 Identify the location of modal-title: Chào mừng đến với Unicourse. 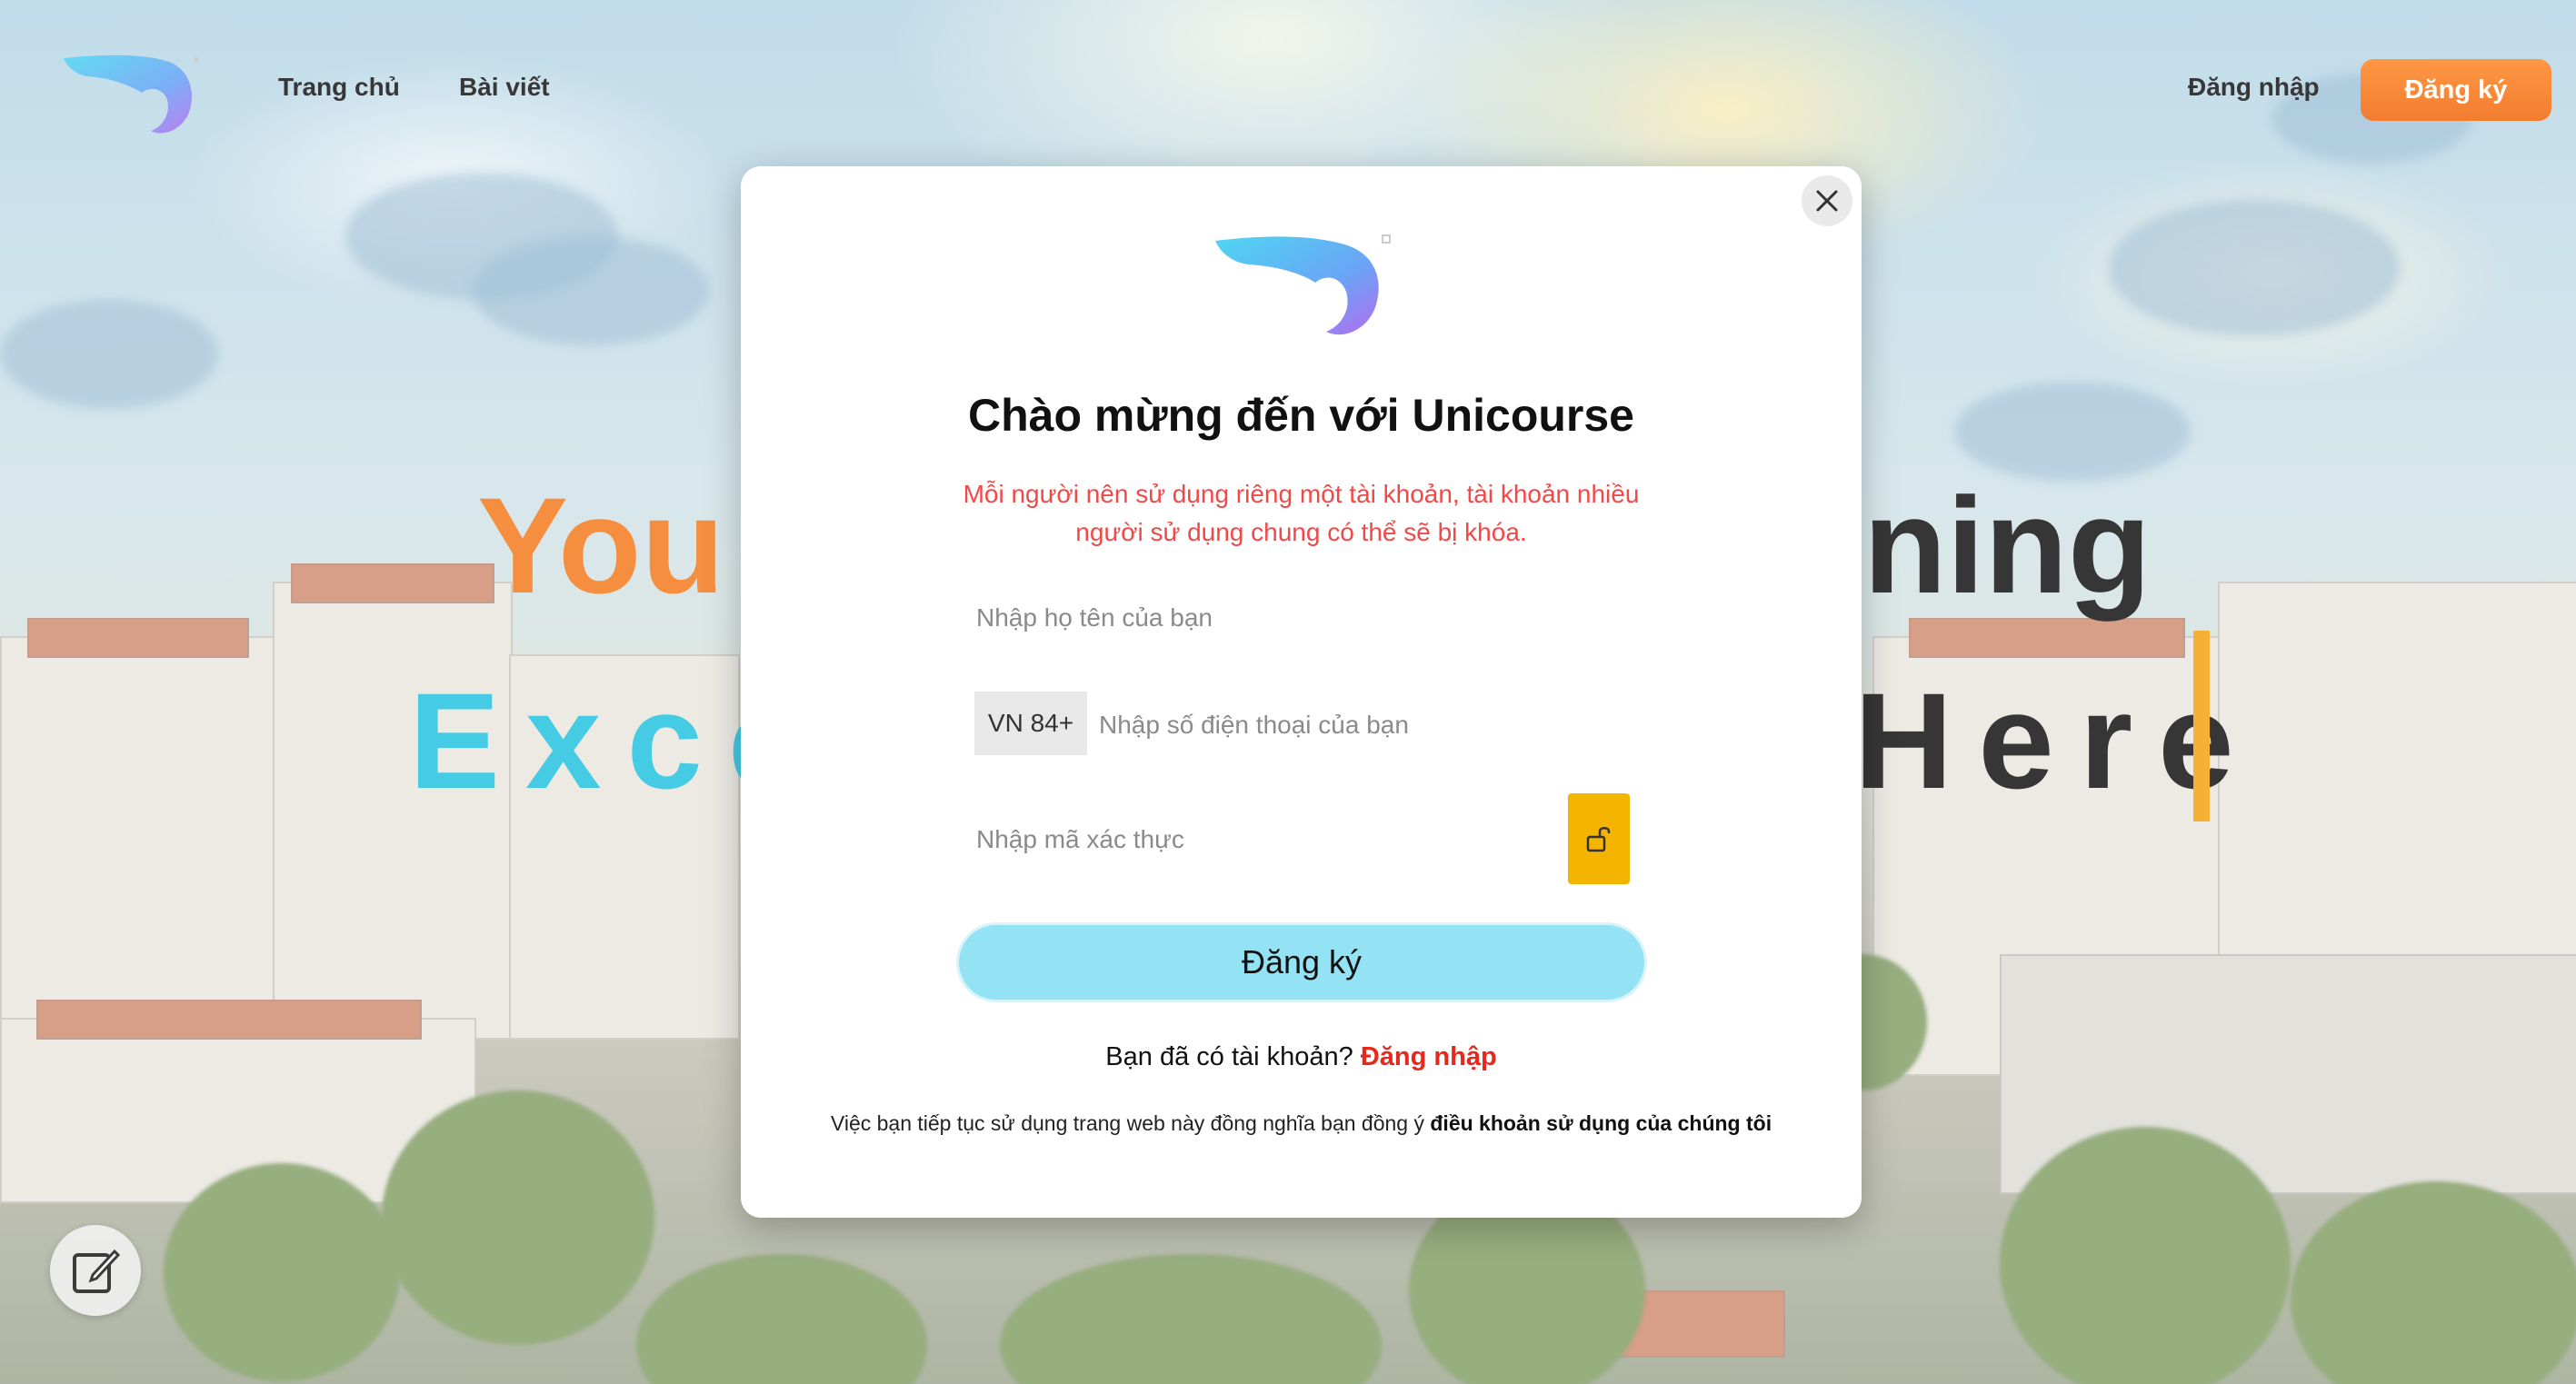
(1301, 416).